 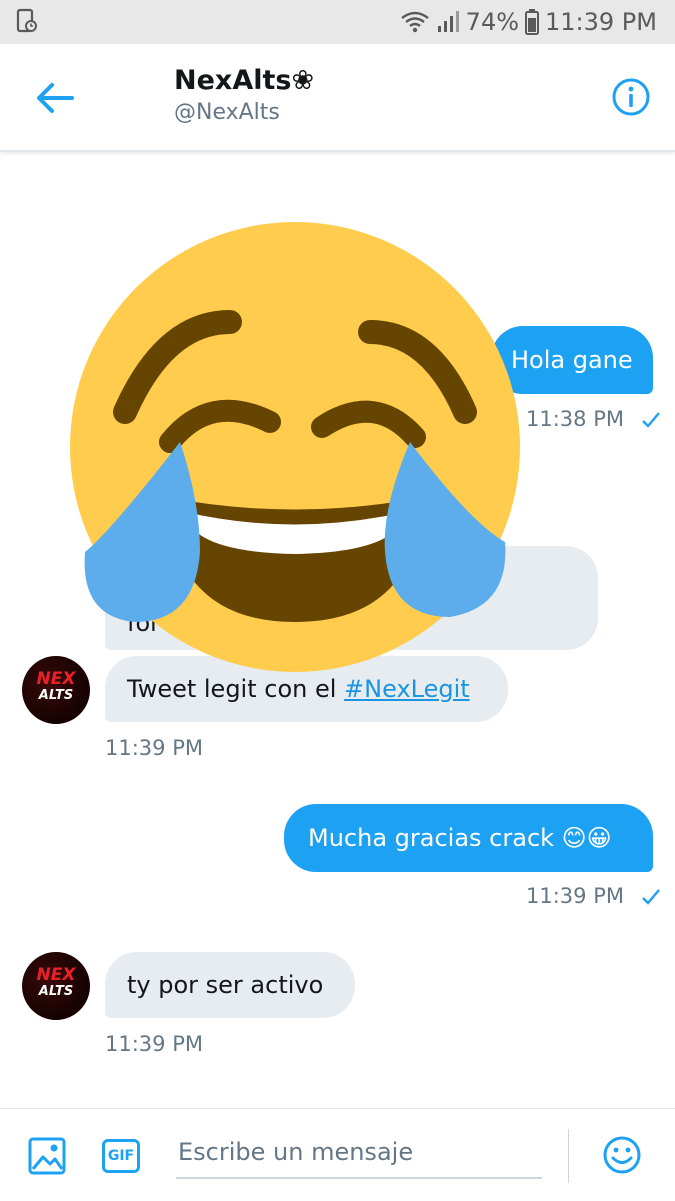 I want to click on gif-button: GIF, so click(x=121, y=1156).